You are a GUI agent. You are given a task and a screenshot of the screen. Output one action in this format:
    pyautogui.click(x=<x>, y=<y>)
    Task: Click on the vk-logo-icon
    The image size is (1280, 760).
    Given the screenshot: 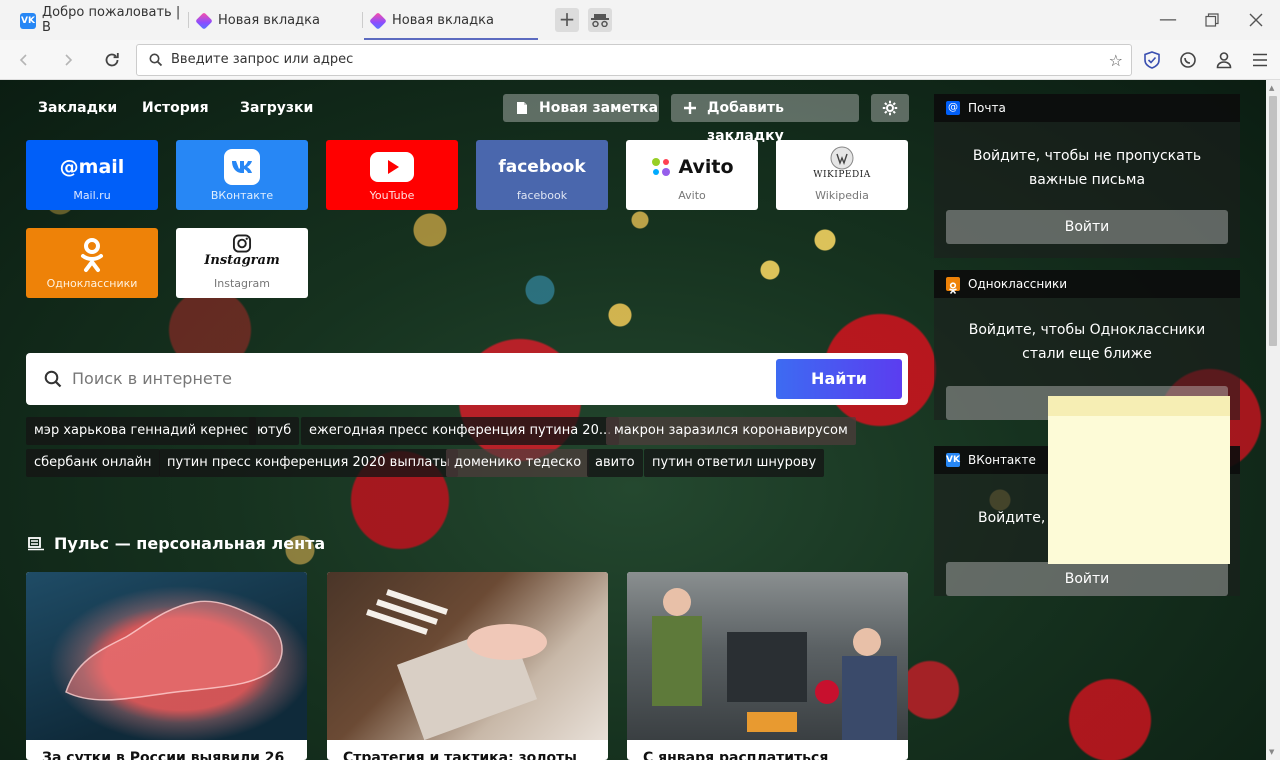 What is the action you would take?
    pyautogui.click(x=242, y=167)
    